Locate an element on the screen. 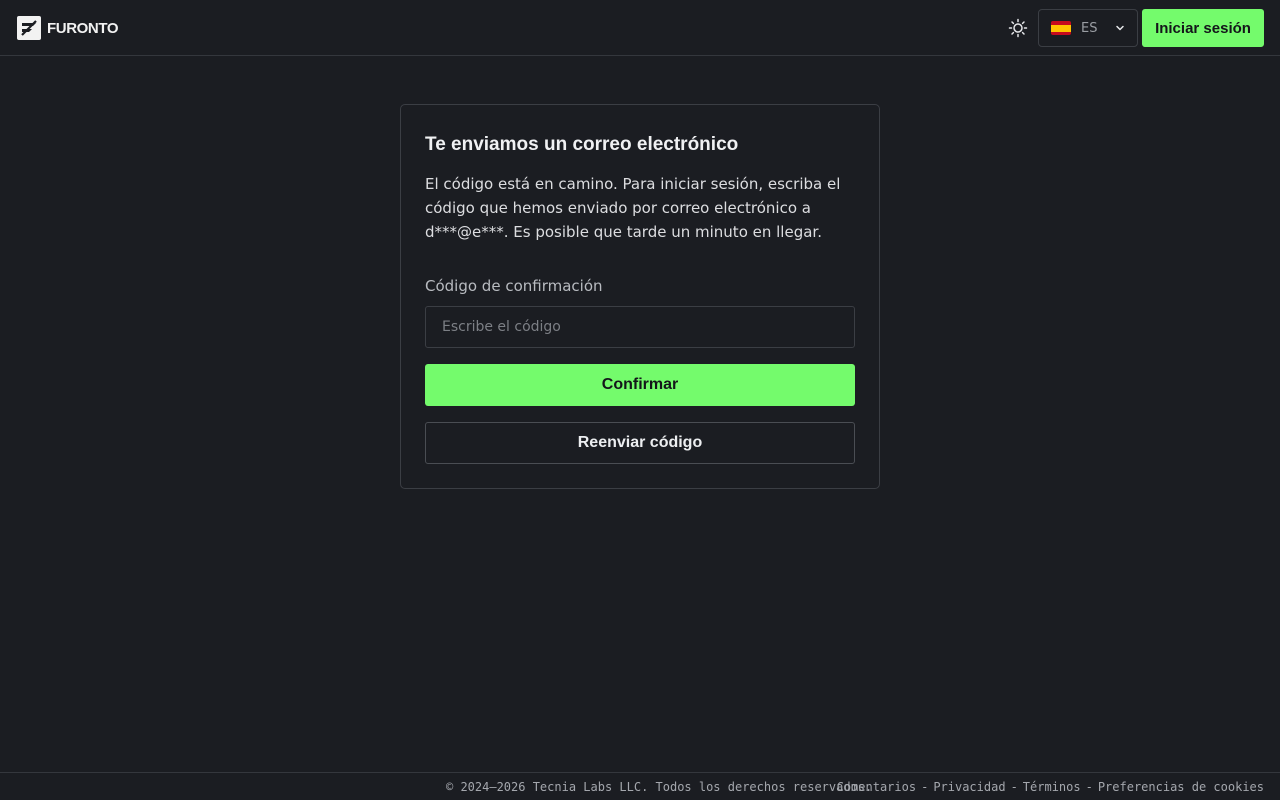 The height and width of the screenshot is (800, 1280). confirm-button: Confirmar is located at coordinates (640, 385).